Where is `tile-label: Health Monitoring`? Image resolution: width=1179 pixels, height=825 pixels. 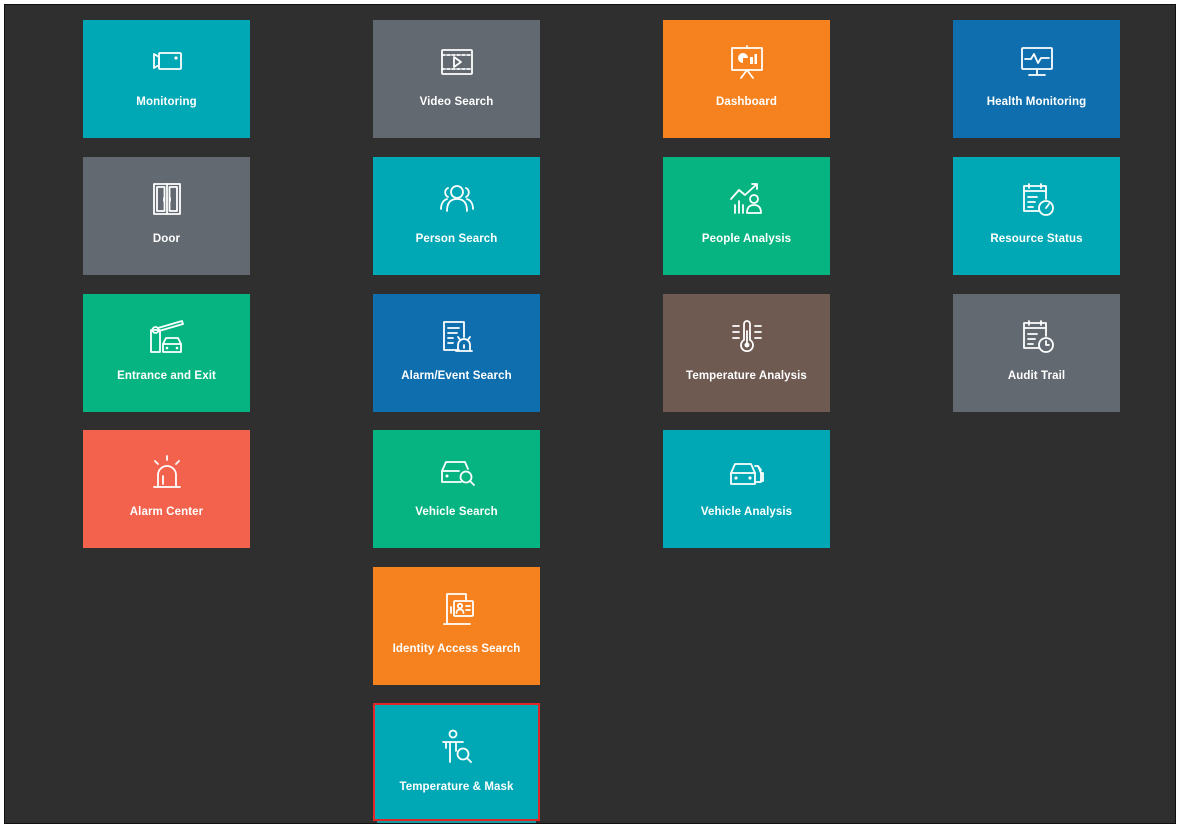 tile-label: Health Monitoring is located at coordinates (1036, 102).